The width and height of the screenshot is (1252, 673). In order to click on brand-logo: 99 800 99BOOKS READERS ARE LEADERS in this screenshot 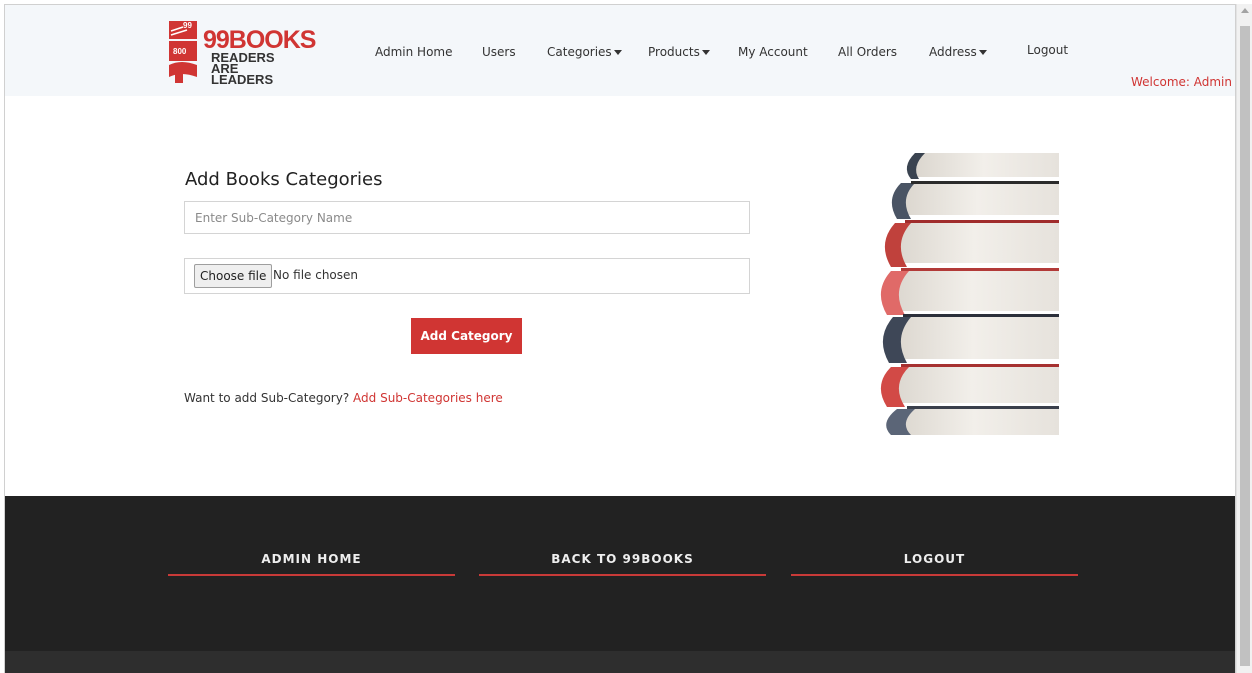, I will do `click(241, 52)`.